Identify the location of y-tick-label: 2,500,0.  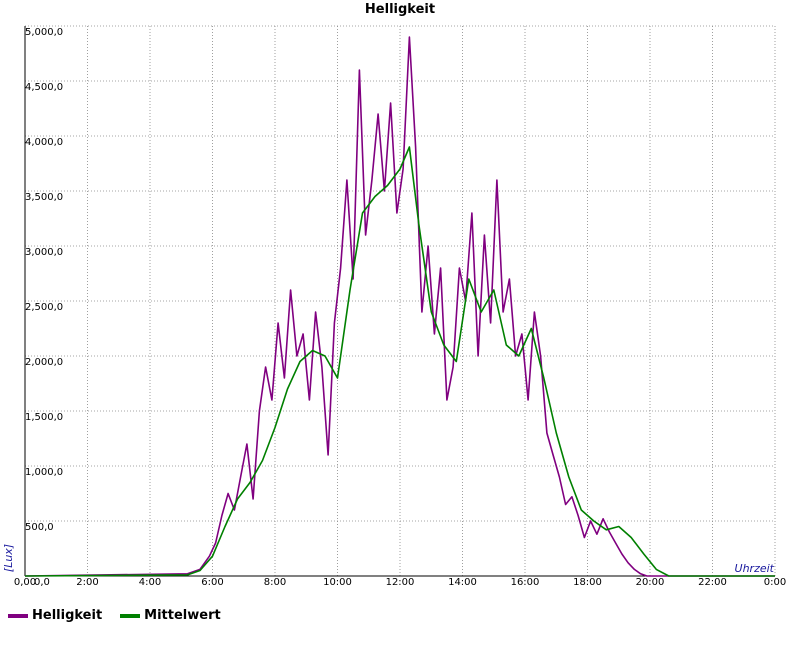
(44, 307).